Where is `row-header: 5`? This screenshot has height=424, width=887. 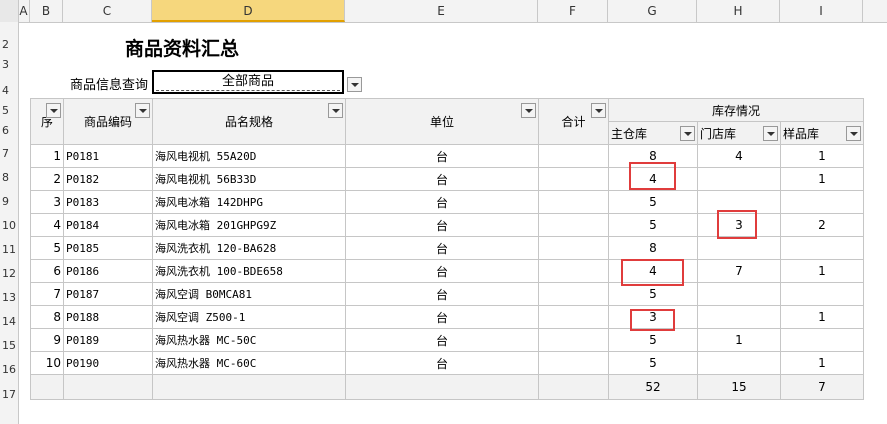 row-header: 5 is located at coordinates (9, 110).